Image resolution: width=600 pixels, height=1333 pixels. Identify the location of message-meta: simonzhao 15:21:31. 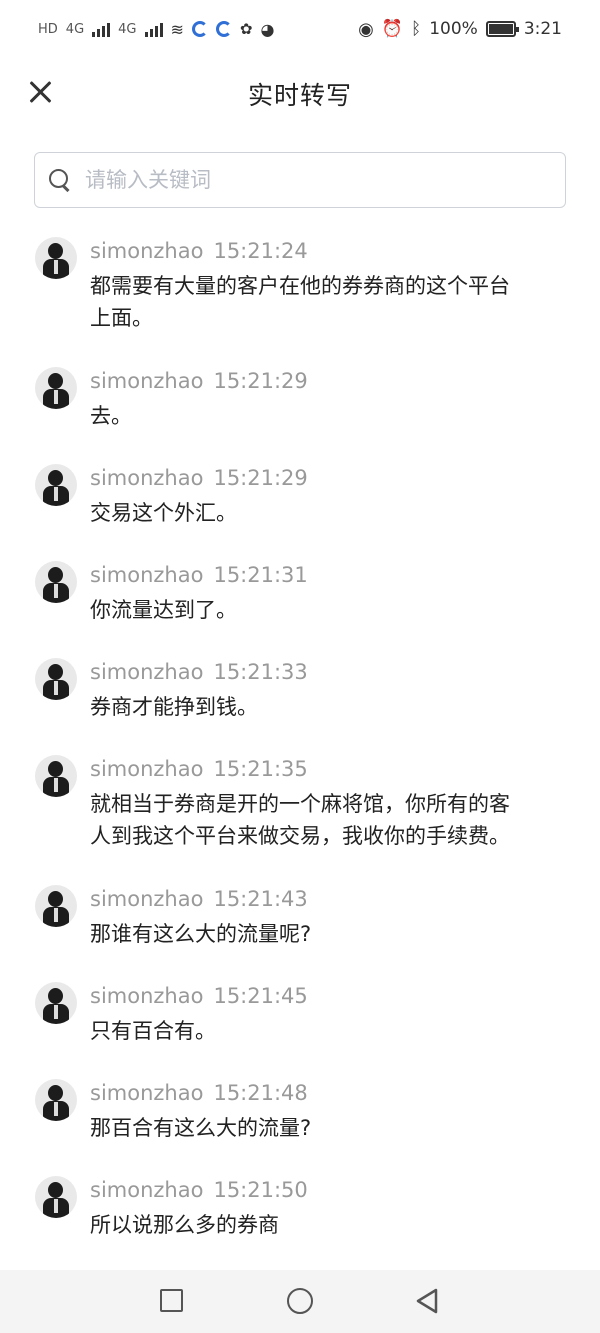
(326, 575).